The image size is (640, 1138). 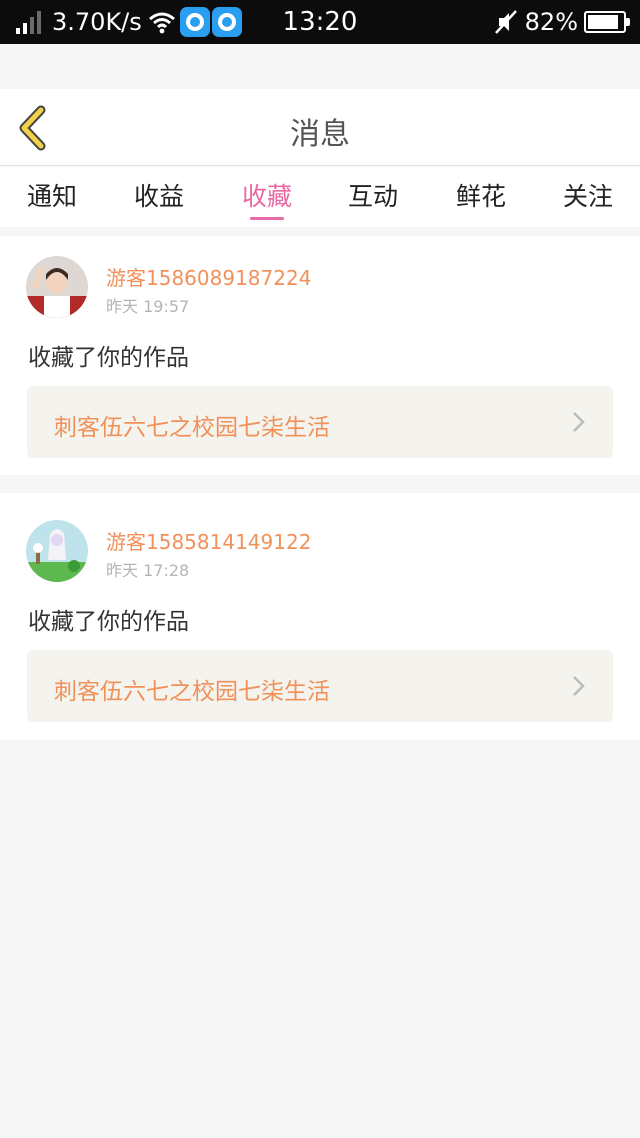 What do you see at coordinates (267, 218) in the screenshot?
I see `active-tab-indicator` at bounding box center [267, 218].